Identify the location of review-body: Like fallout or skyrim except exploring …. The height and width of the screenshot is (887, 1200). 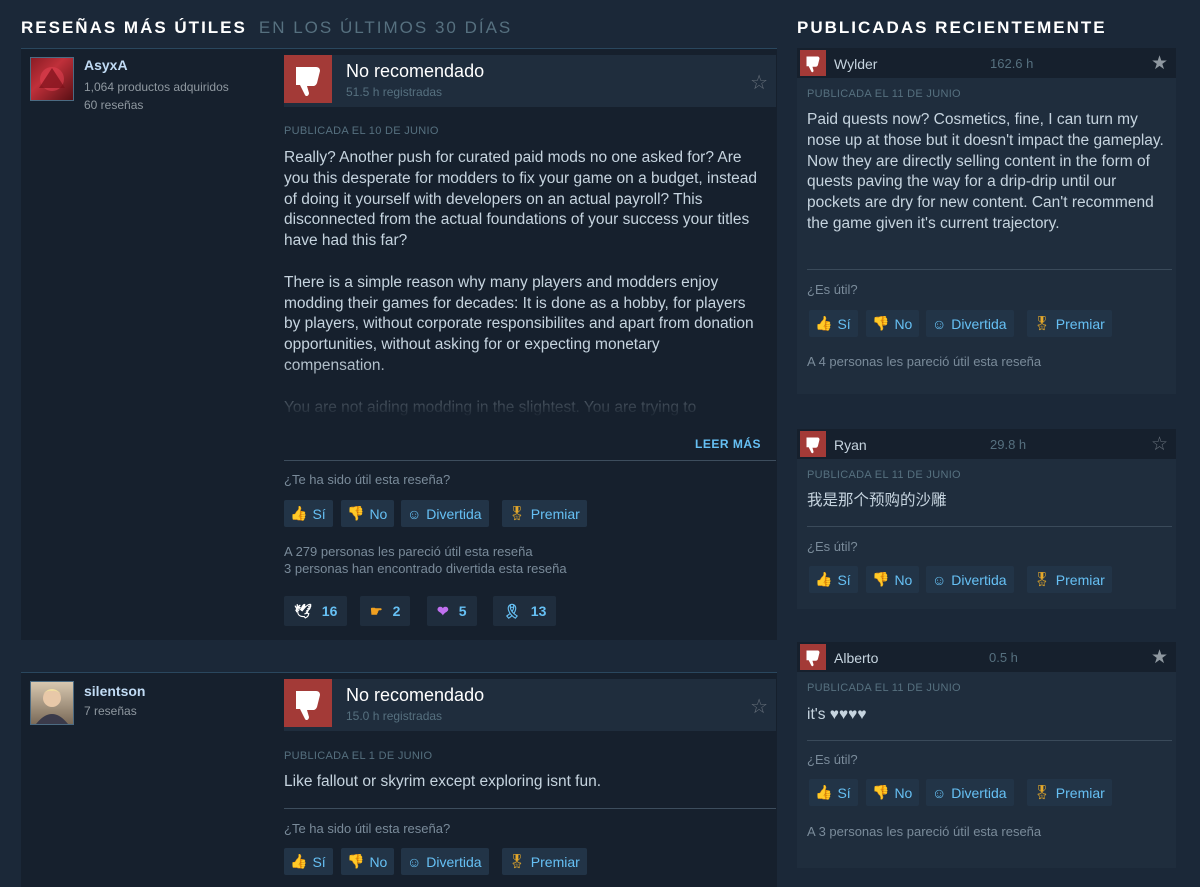
(443, 781).